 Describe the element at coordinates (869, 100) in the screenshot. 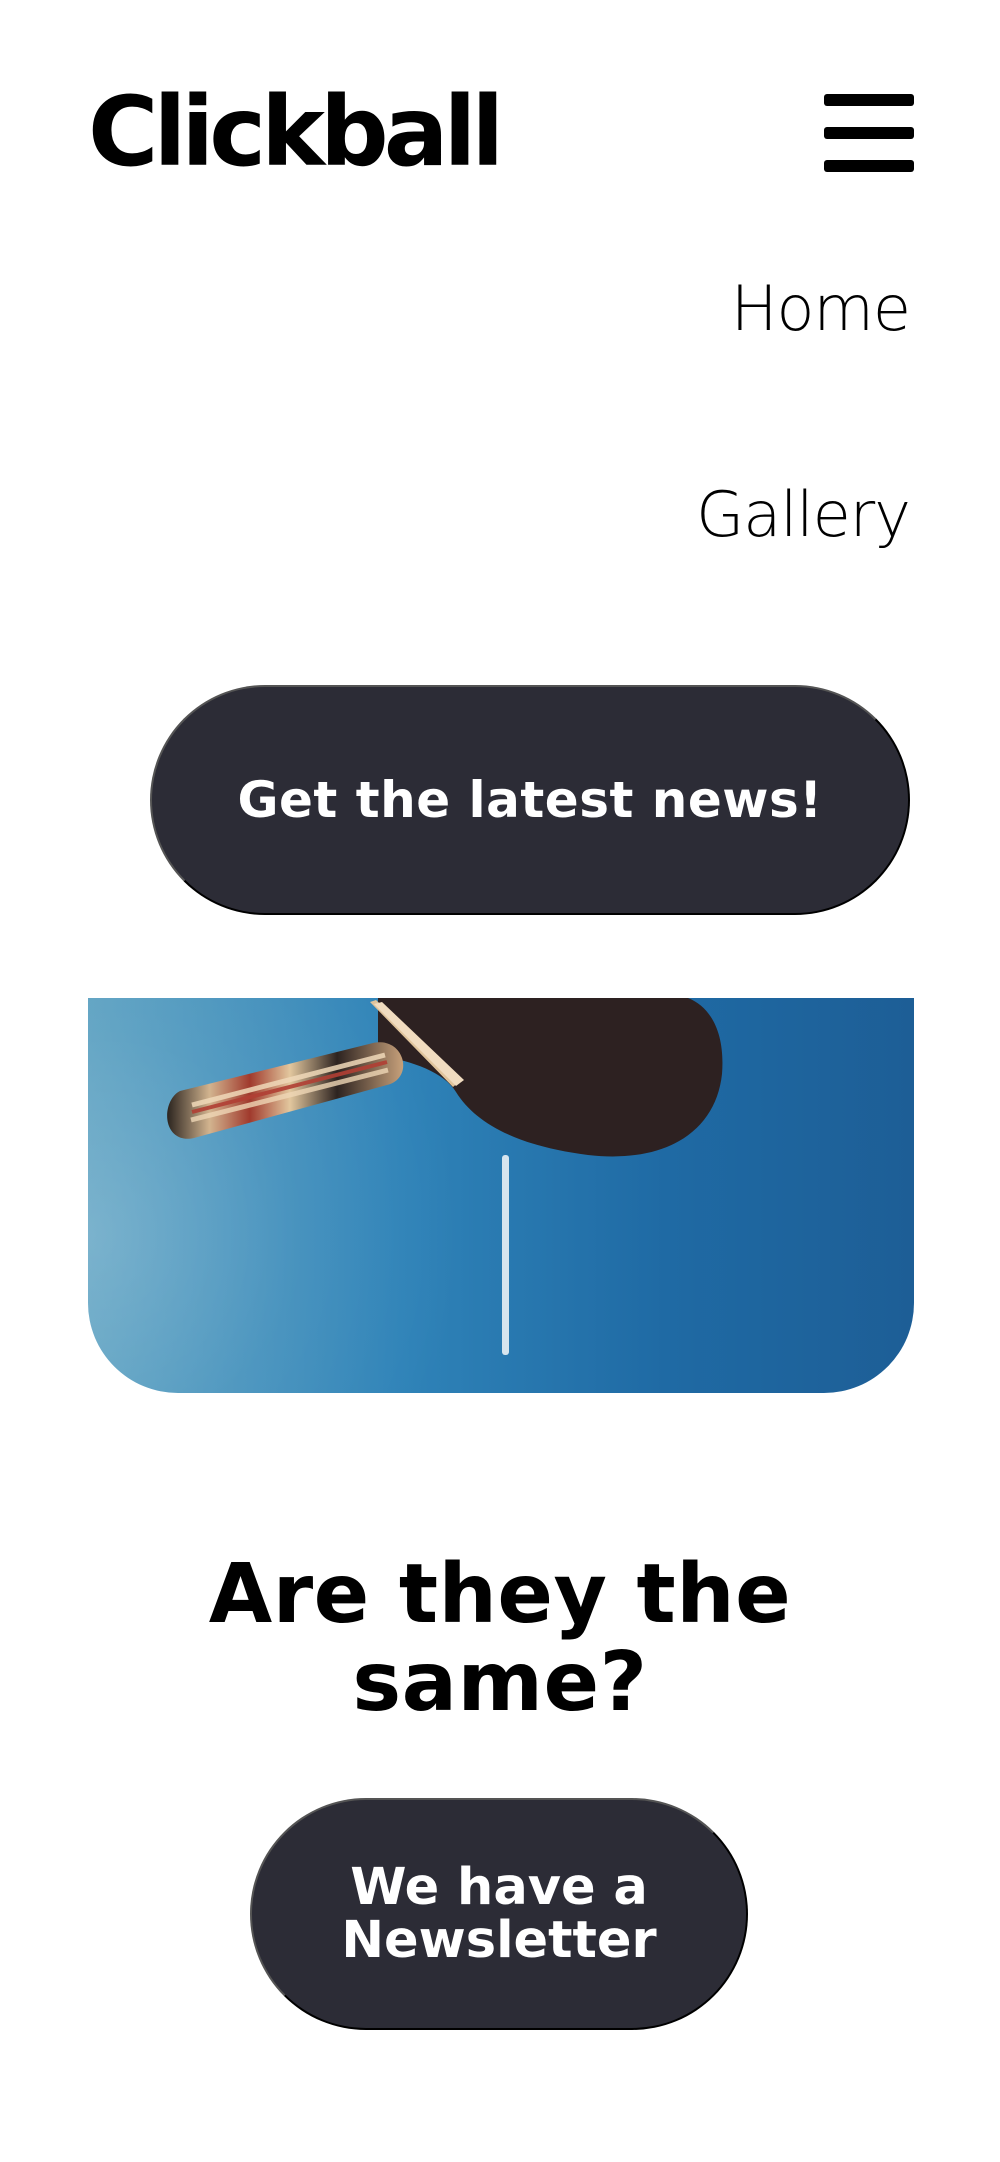

I see `menu-bar-top` at that location.